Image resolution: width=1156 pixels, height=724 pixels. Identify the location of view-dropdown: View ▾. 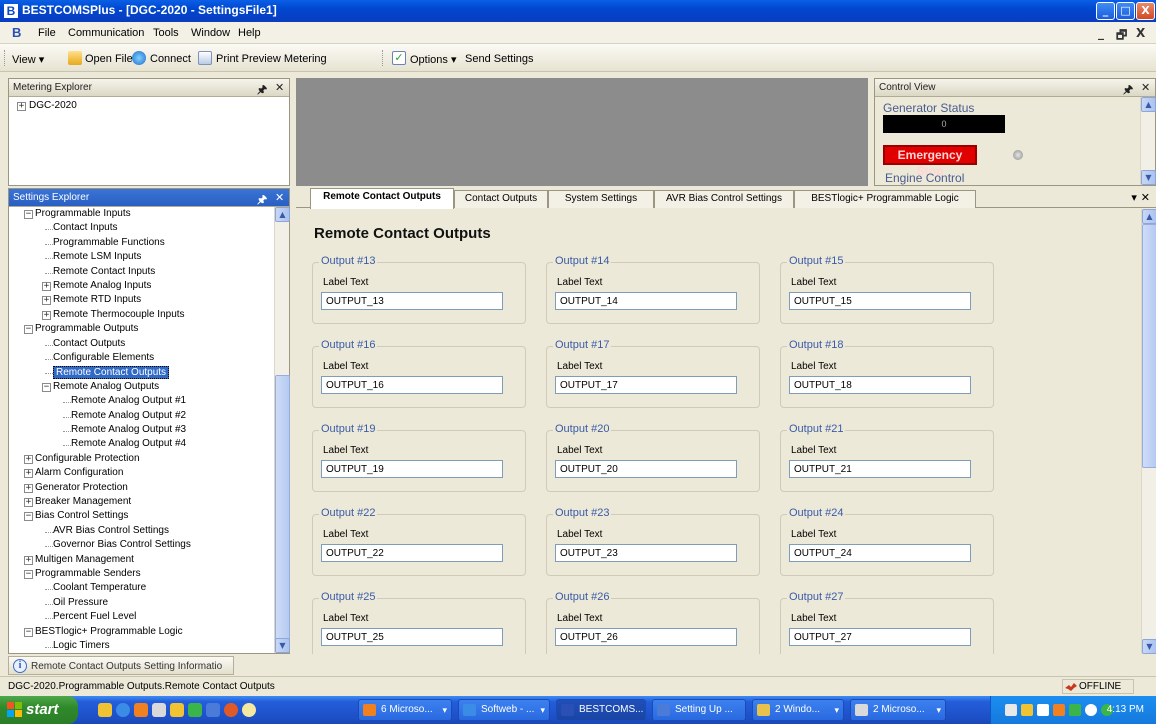
(28, 59).